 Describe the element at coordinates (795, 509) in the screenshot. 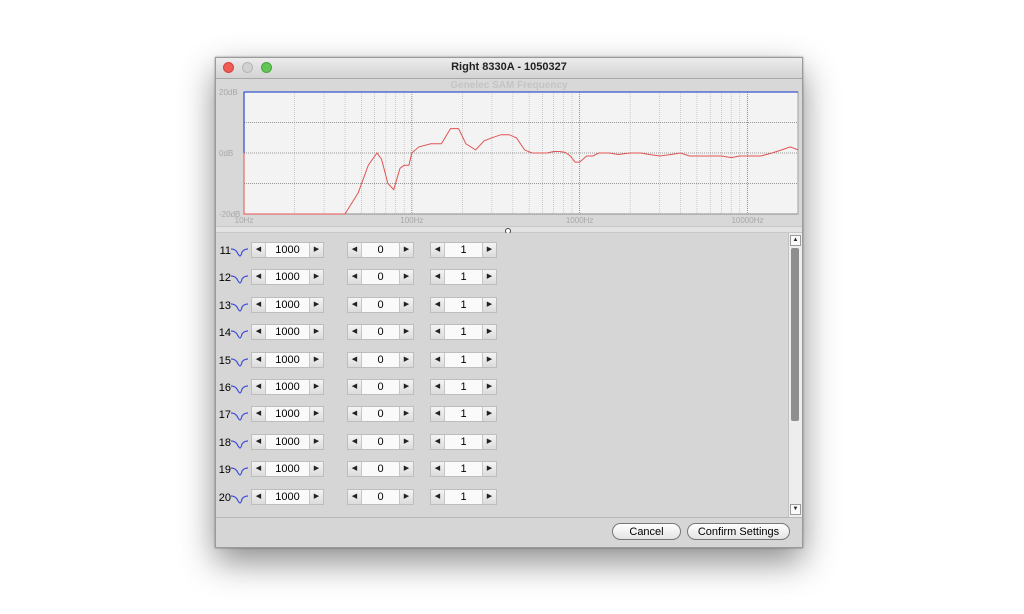

I see `scroll-down-icon: ▼` at that location.